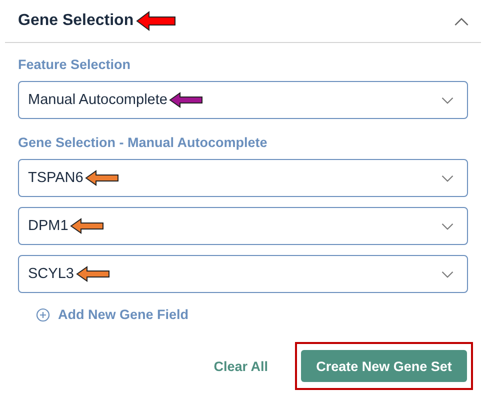 This screenshot has height=404, width=486. Describe the element at coordinates (243, 100) in the screenshot. I see `dropdown-field: Manual Autocomplete` at that location.